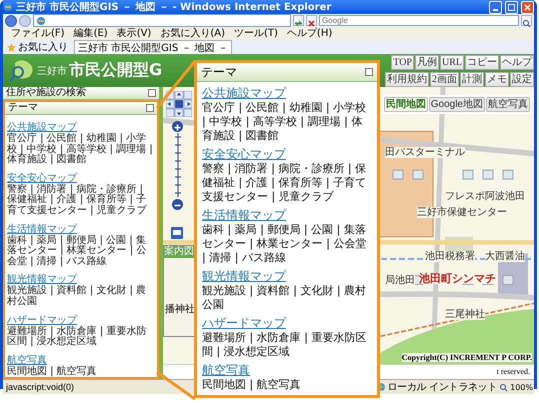 The width and height of the screenshot is (539, 403). What do you see at coordinates (443, 387) in the screenshot?
I see `security-zone: ローカル イントラネット` at bounding box center [443, 387].